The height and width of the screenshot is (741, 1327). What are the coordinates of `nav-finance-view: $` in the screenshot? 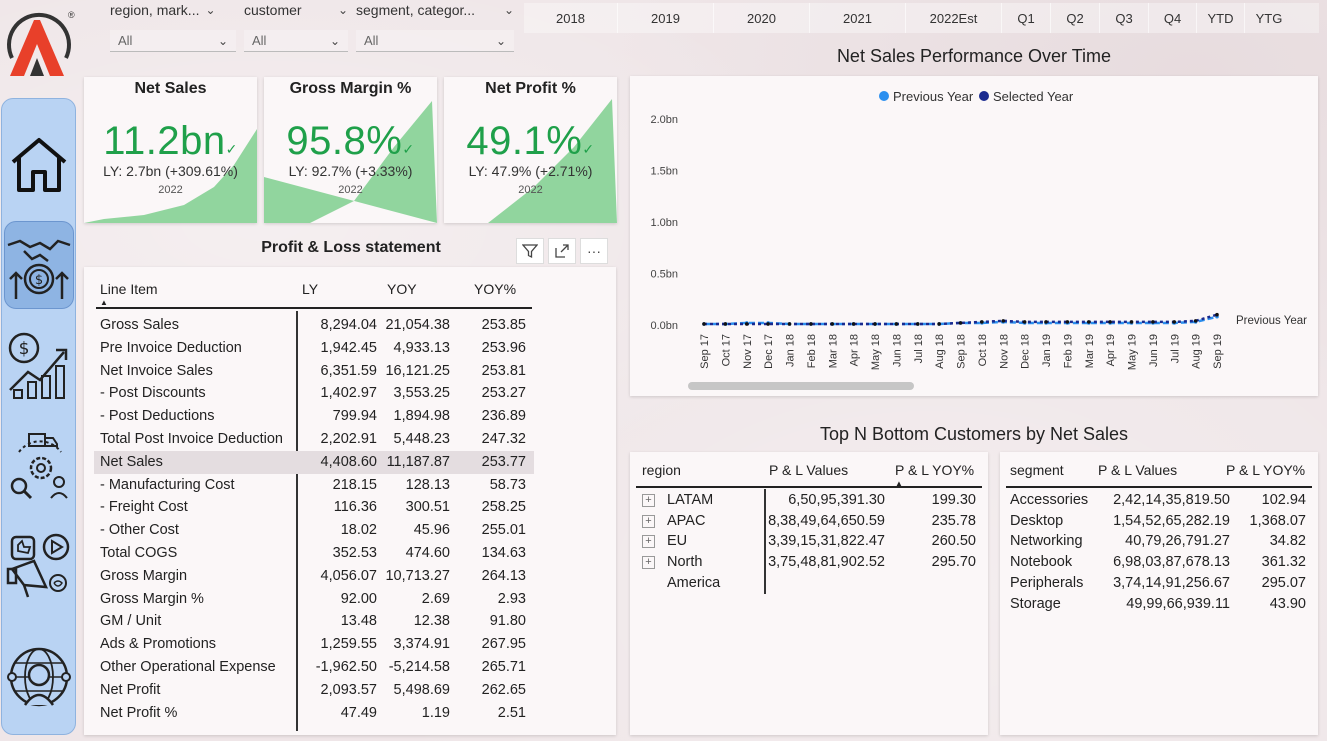 It's located at (39, 265).